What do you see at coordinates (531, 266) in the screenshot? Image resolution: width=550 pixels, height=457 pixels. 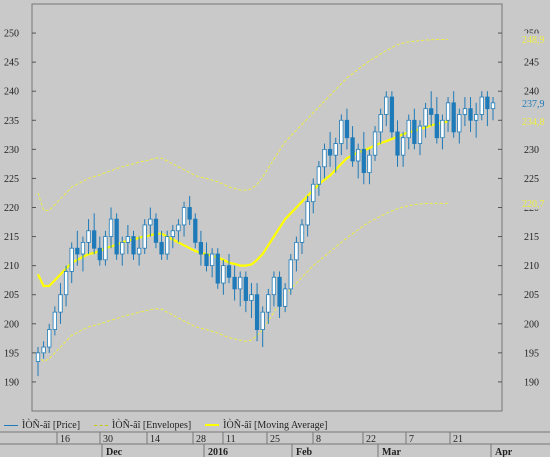 I see `y-tick-label-right: 210` at bounding box center [531, 266].